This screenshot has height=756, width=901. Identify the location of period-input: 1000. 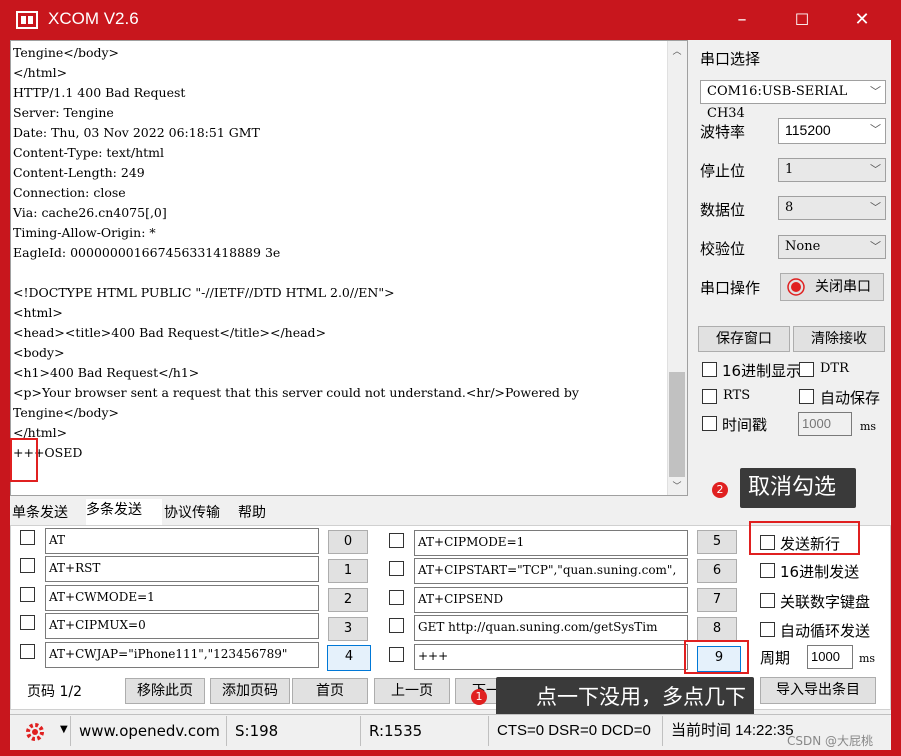
(830, 657).